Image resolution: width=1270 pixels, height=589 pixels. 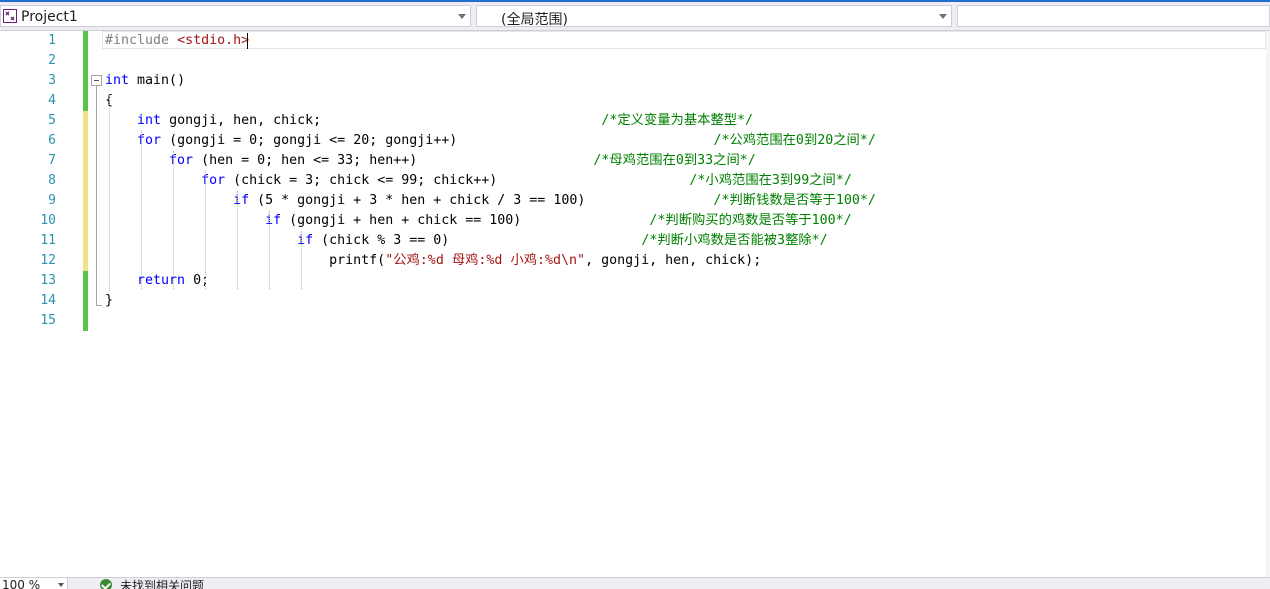 What do you see at coordinates (96, 195) in the screenshot?
I see `outline-line` at bounding box center [96, 195].